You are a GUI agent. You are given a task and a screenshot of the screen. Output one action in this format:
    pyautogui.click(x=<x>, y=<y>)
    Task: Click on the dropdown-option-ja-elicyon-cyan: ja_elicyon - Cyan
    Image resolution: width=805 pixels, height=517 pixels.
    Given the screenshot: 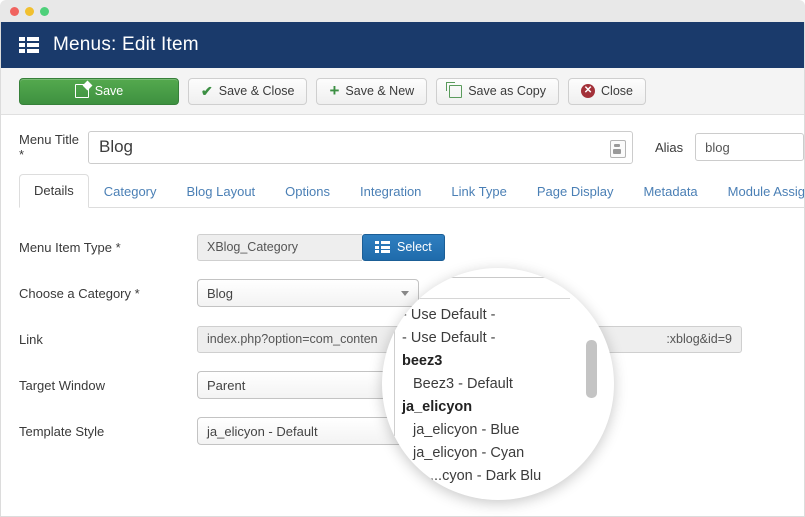 What is the action you would take?
    pyautogui.click(x=502, y=453)
    